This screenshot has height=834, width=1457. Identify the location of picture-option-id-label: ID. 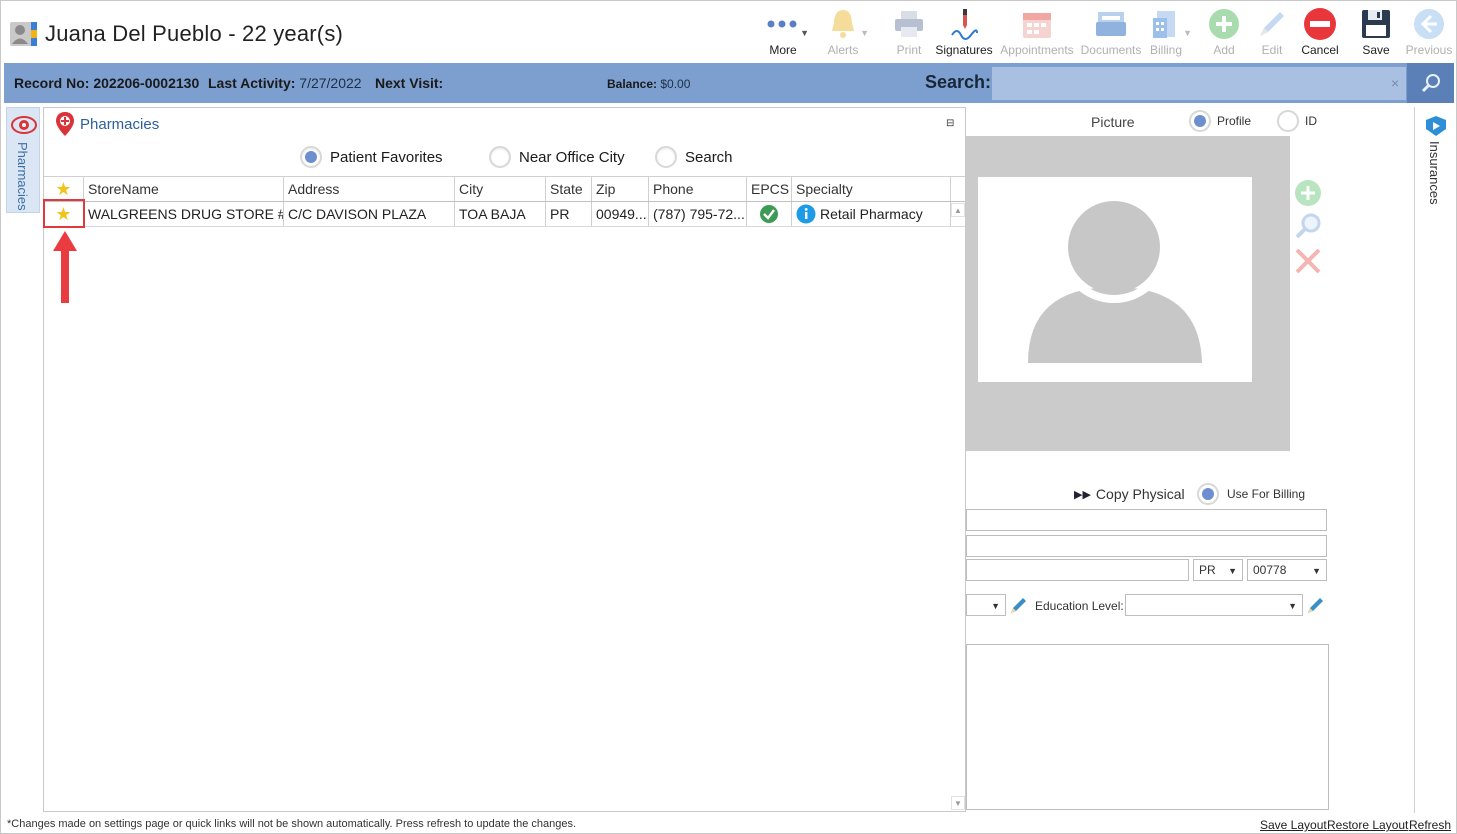
(1311, 121).